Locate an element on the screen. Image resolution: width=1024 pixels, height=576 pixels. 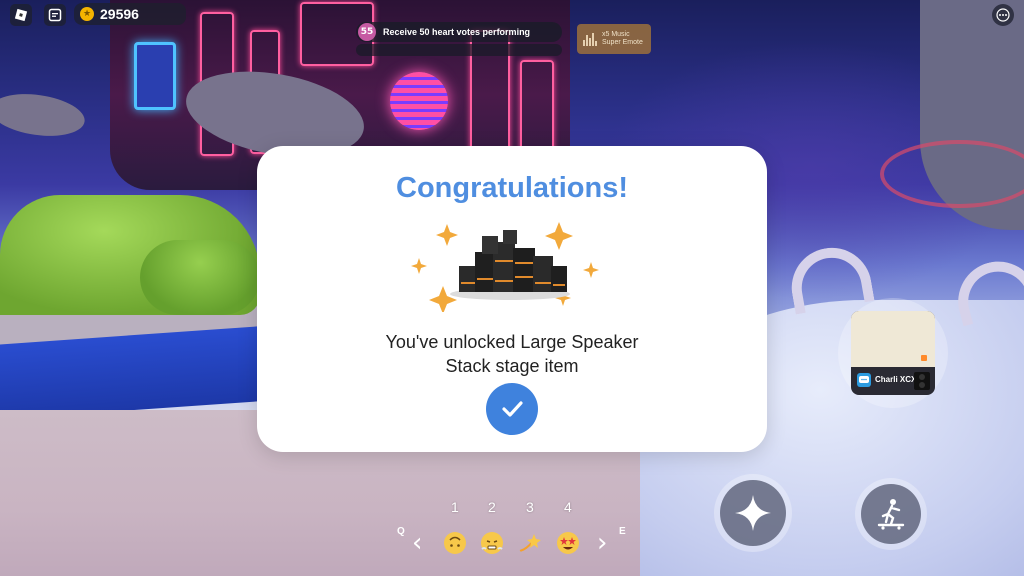
more-icon is located at coordinates (1003, 15).